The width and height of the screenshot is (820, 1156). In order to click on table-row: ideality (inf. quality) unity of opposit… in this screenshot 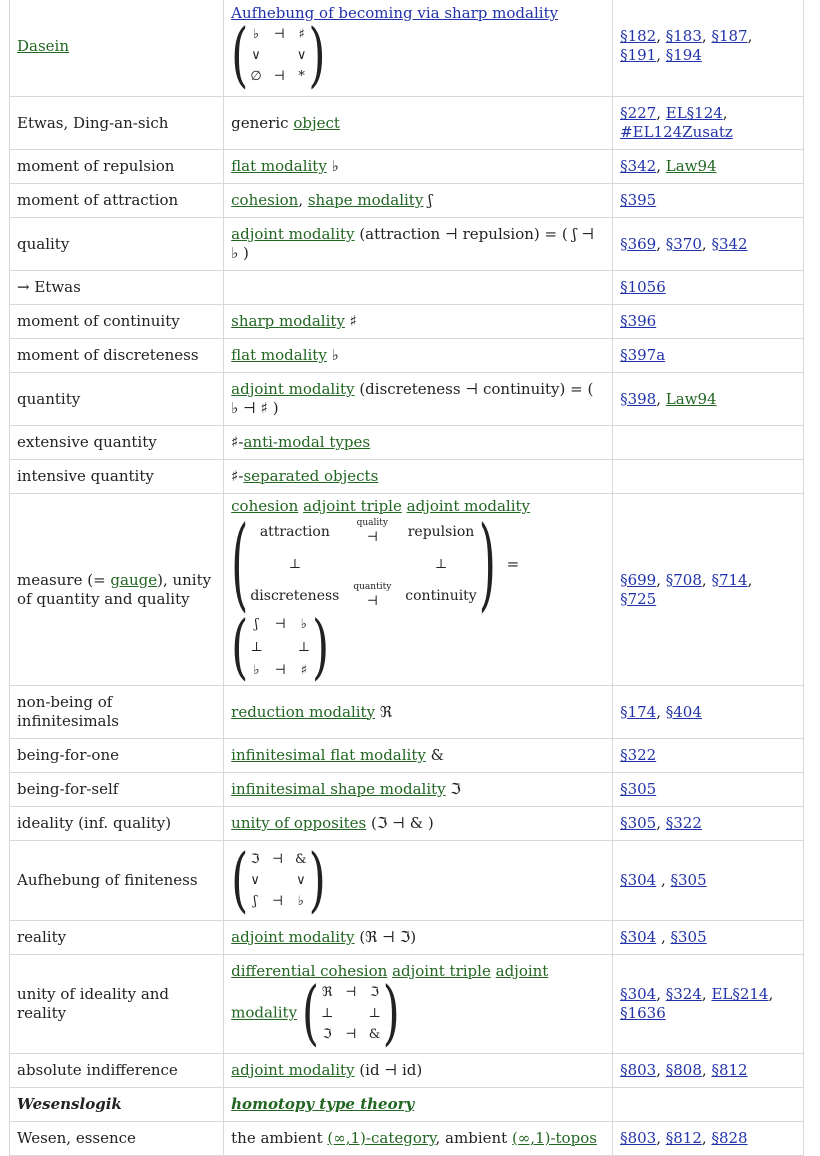, I will do `click(406, 823)`.